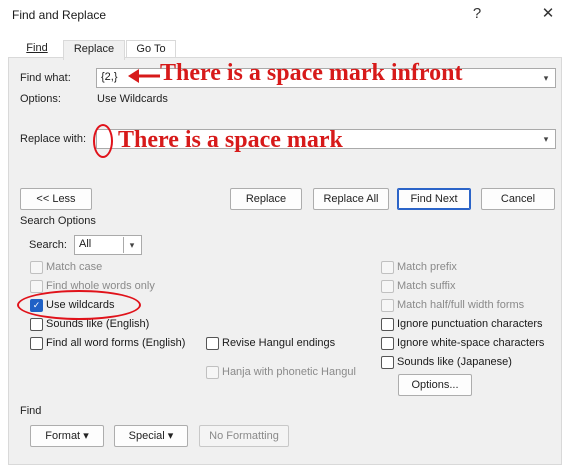 This screenshot has height=469, width=568. I want to click on ignore-whitespace-label: Ignore white-space characters, so click(471, 343).